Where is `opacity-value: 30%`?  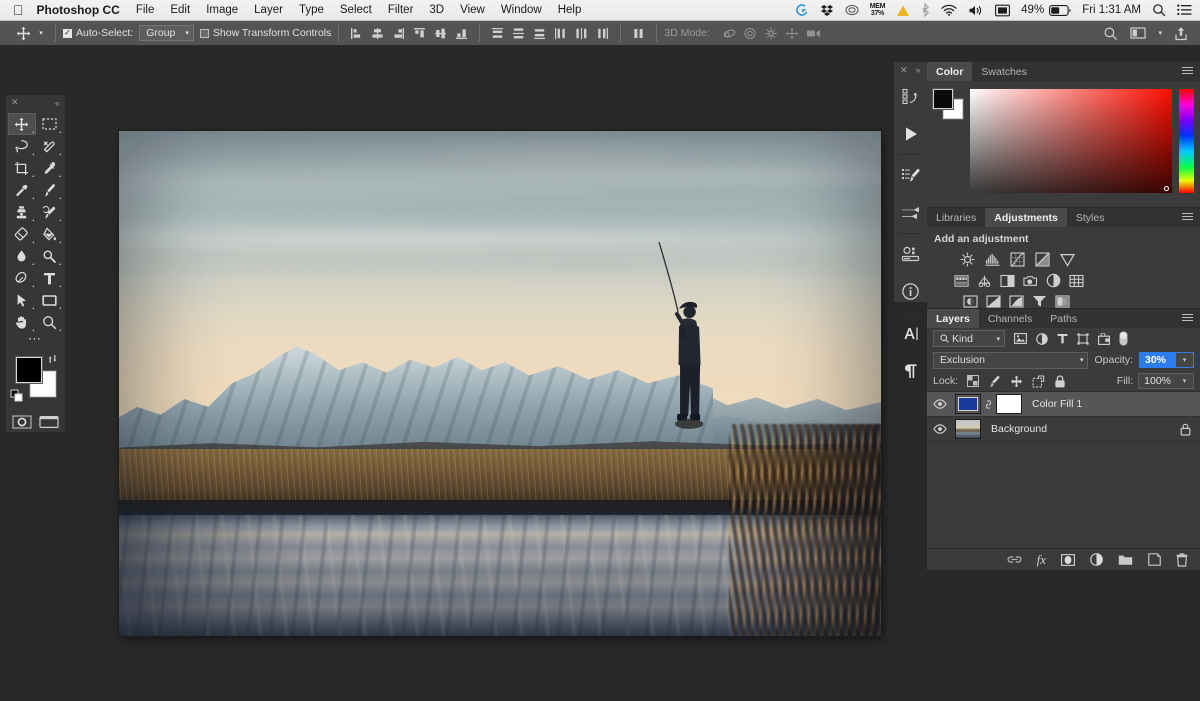 opacity-value: 30% is located at coordinates (1158, 360).